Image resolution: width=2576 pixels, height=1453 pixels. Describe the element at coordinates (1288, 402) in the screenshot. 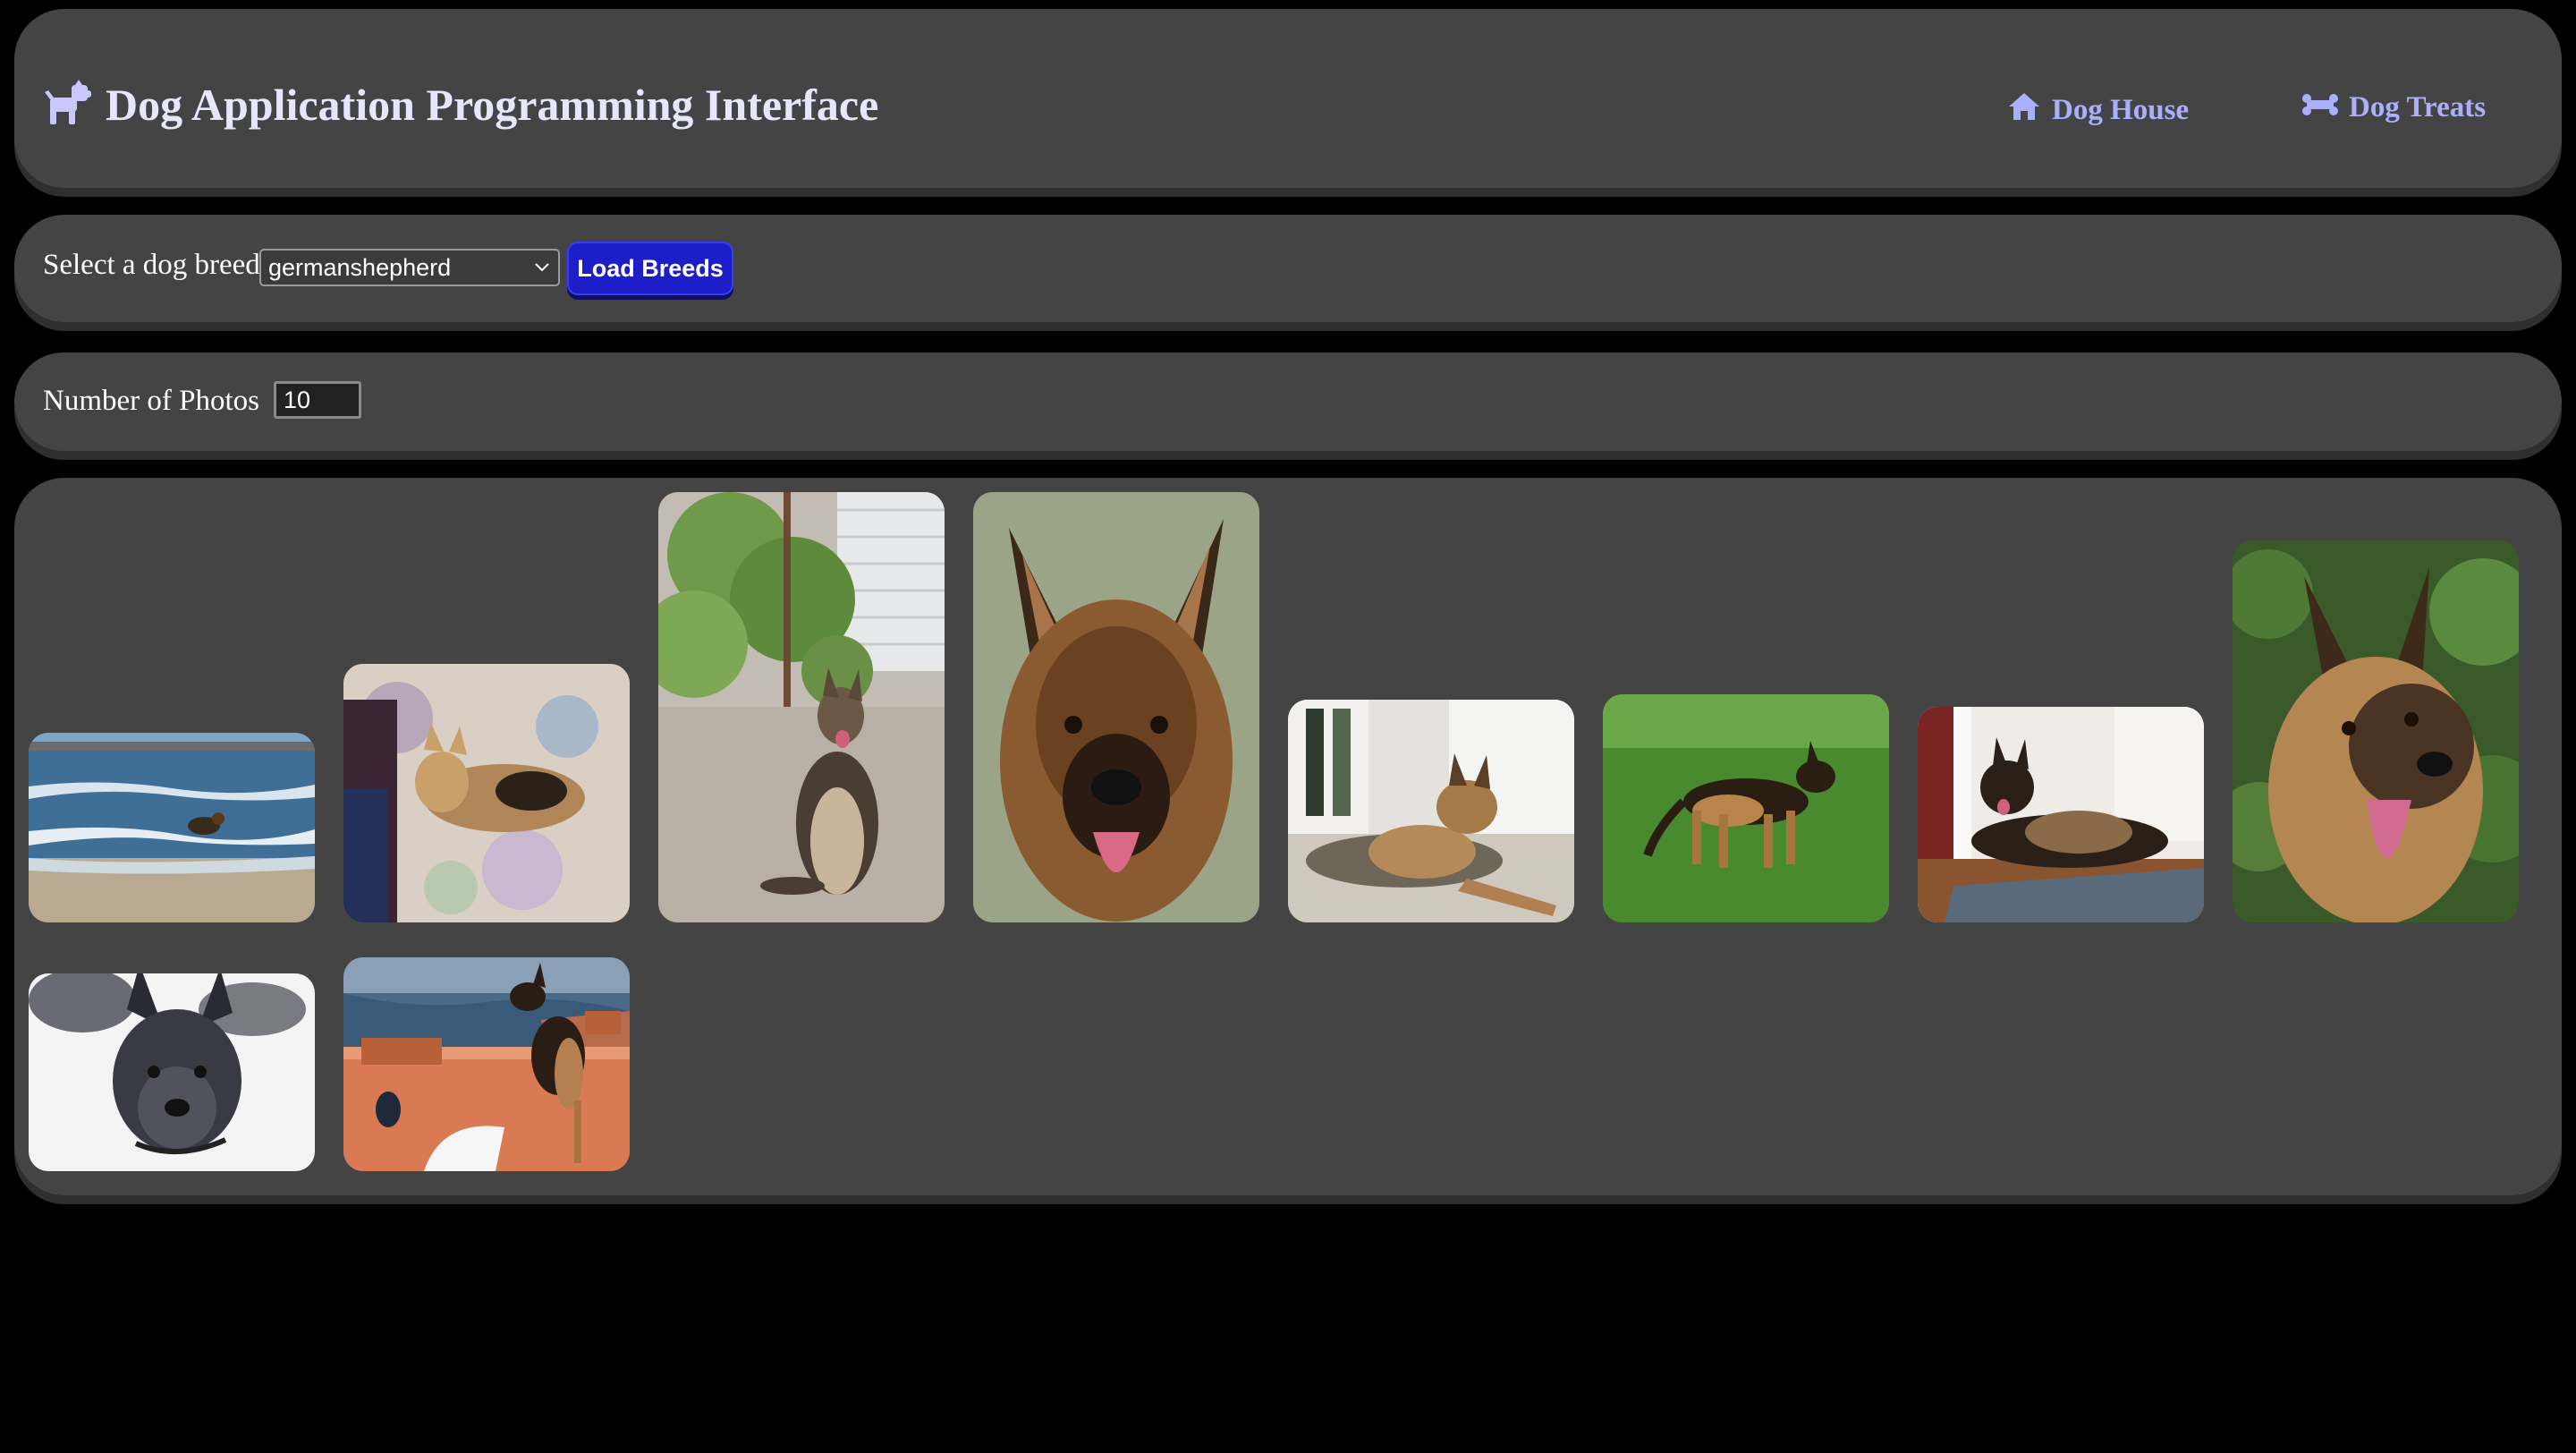

I see `photo-count-panel: Number of Photos 10` at that location.